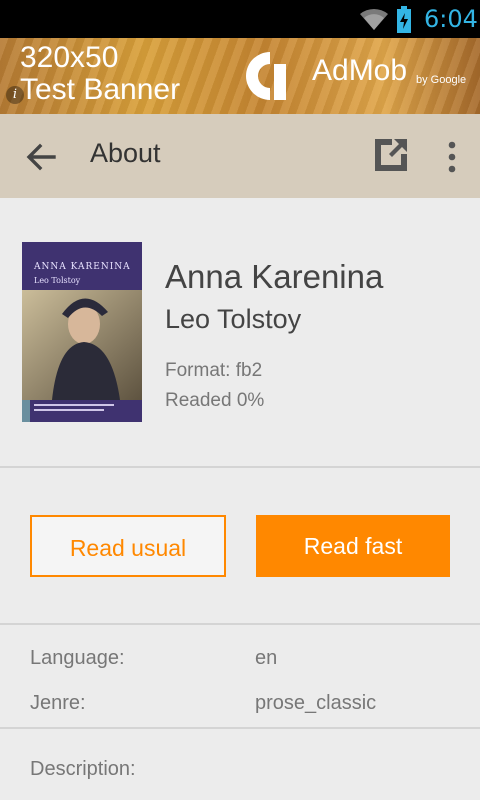 The image size is (480, 800). What do you see at coordinates (125, 153) in the screenshot?
I see `toolbar-title: About` at bounding box center [125, 153].